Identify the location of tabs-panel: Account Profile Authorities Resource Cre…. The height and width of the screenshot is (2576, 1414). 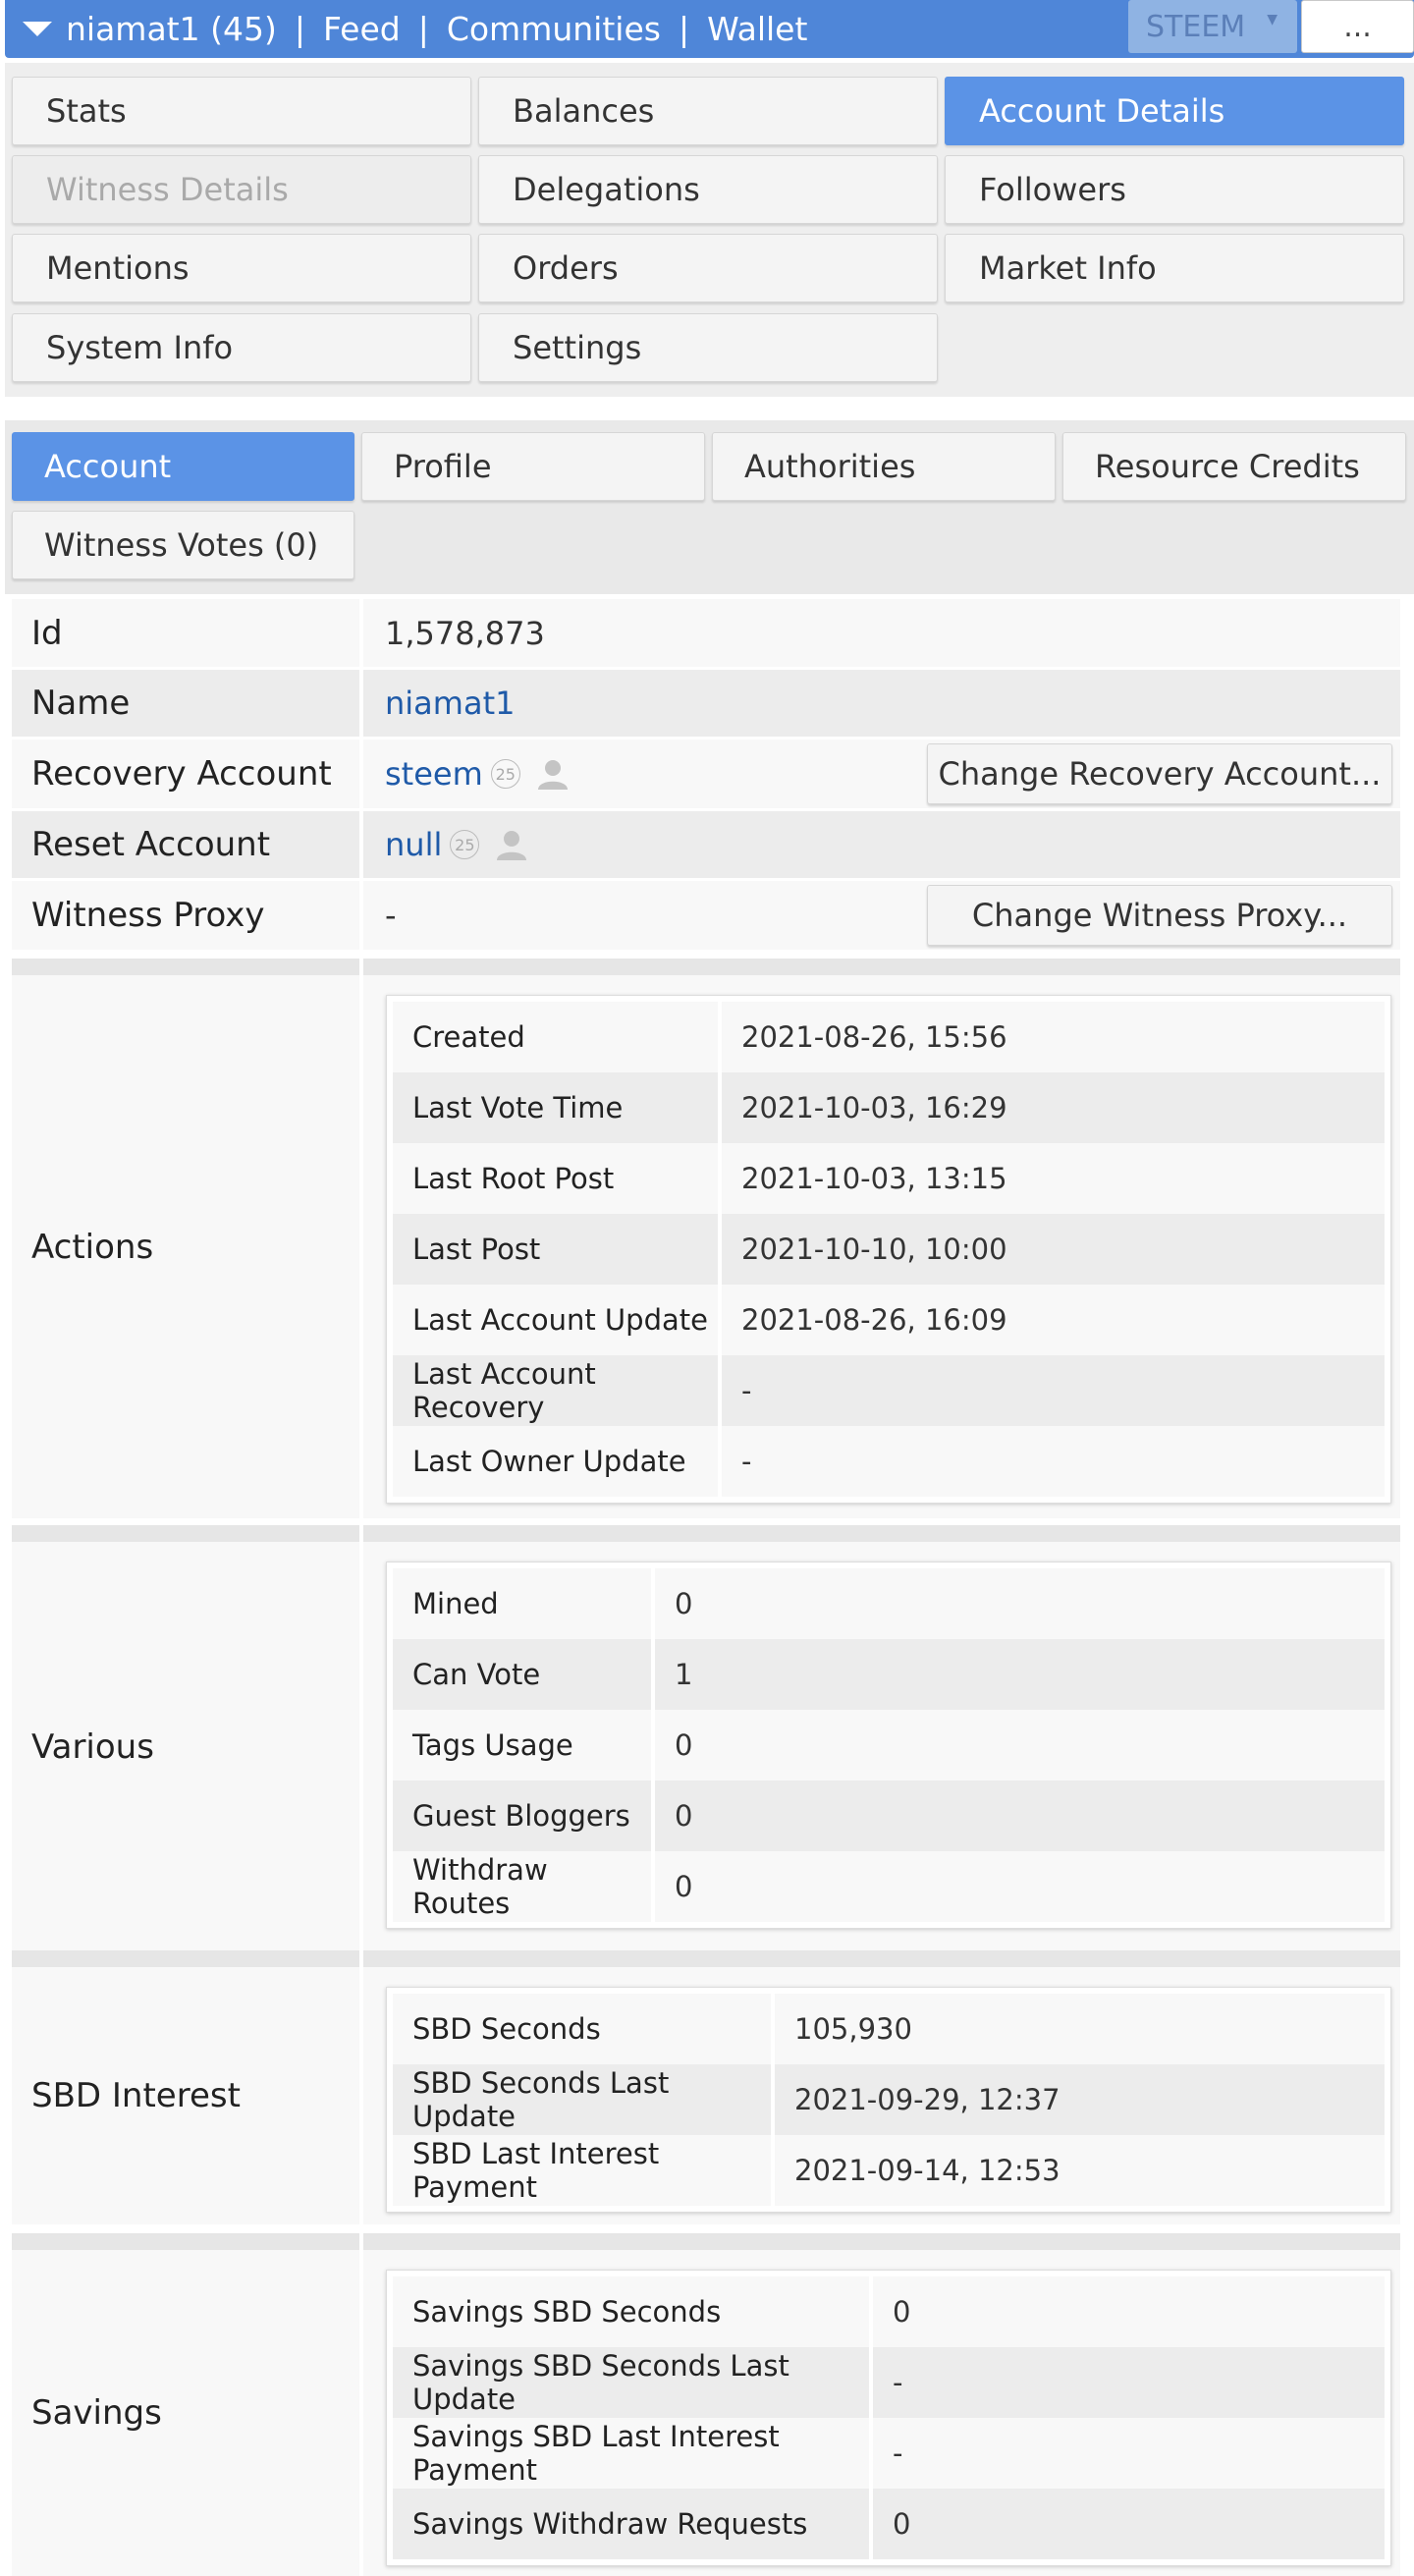
(709, 507).